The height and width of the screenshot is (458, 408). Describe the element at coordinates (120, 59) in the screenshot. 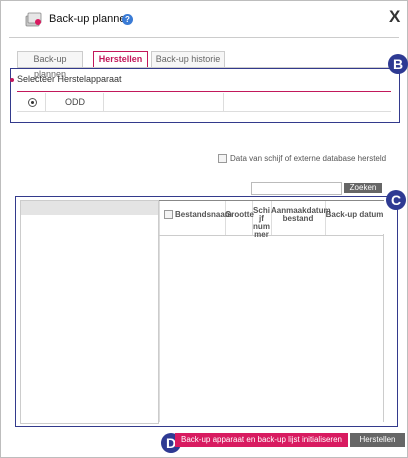

I see `tab-herstellen: Herstellen` at that location.